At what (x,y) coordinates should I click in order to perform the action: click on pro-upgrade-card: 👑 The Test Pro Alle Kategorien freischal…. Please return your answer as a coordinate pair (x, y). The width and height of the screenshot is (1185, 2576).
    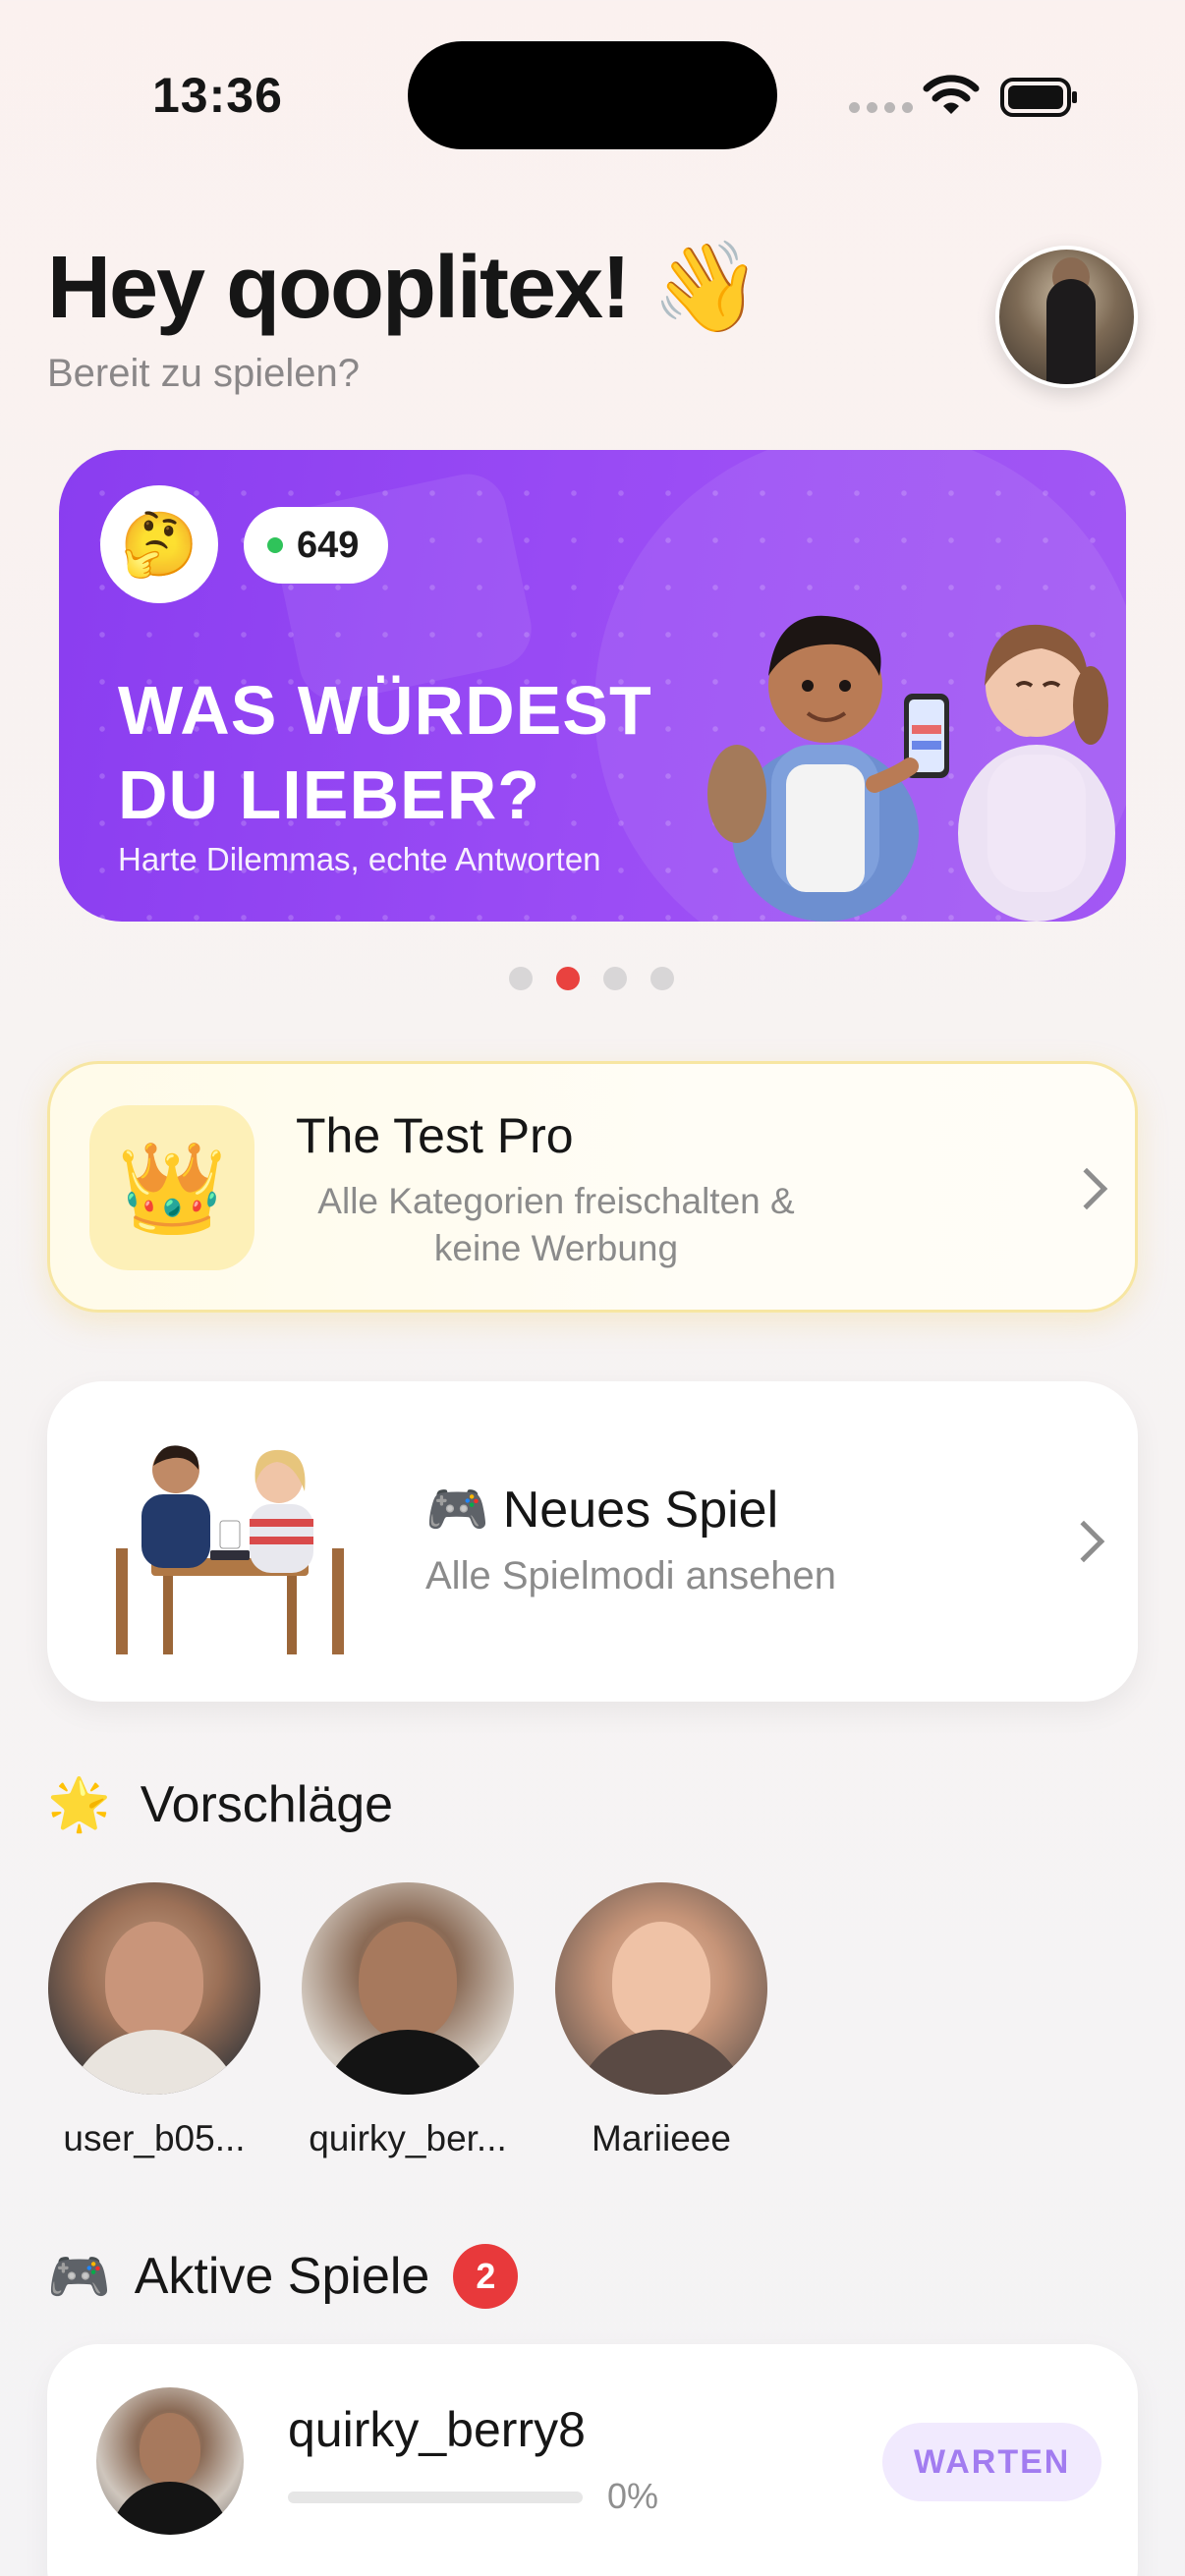
    Looking at the image, I should click on (592, 1187).